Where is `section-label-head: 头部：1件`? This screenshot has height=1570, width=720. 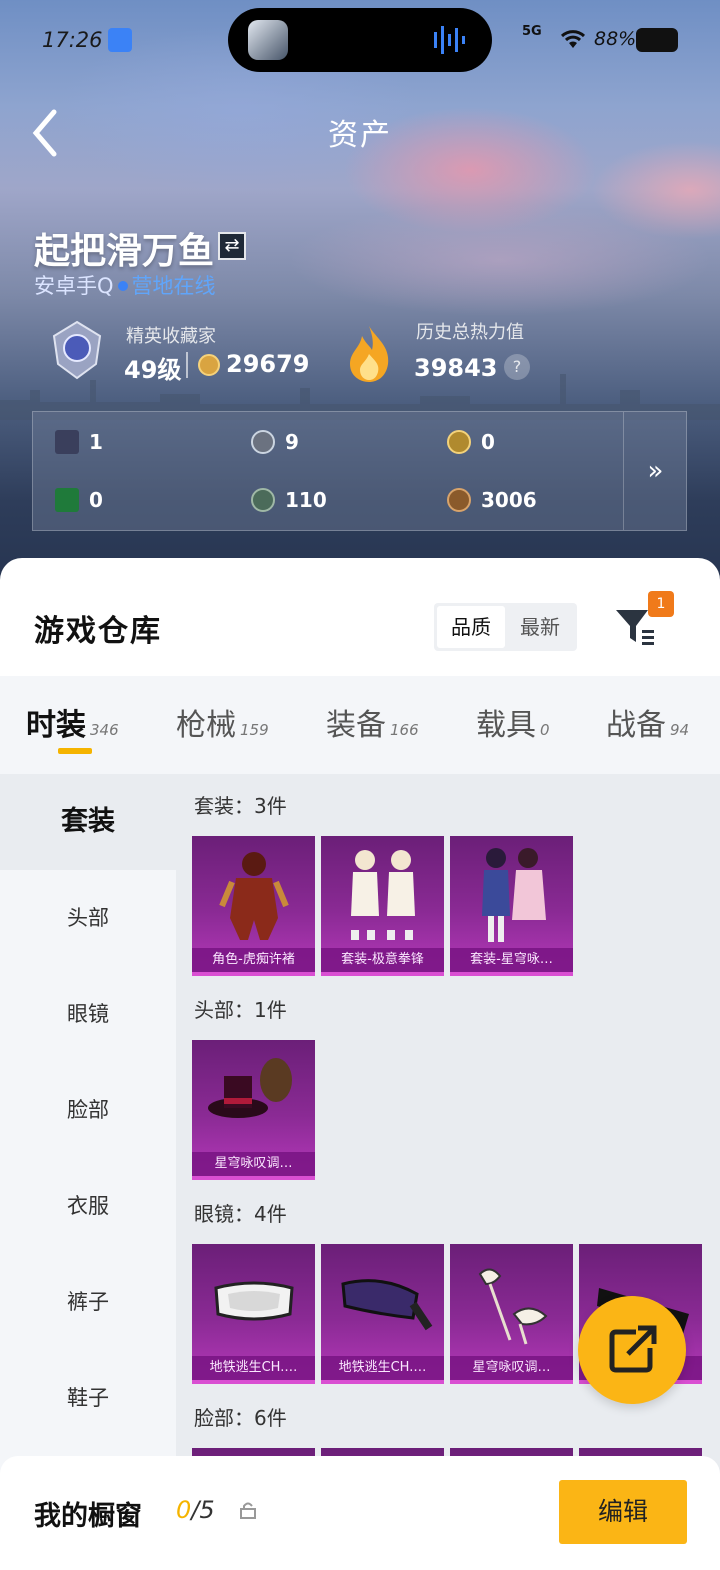 section-label-head: 头部：1件 is located at coordinates (240, 1010).